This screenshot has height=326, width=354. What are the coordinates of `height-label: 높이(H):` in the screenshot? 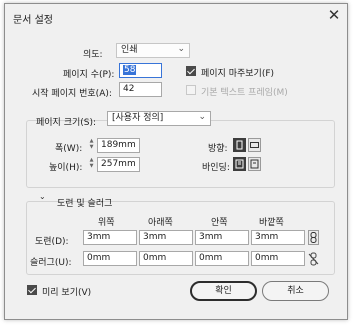 It's located at (66, 168).